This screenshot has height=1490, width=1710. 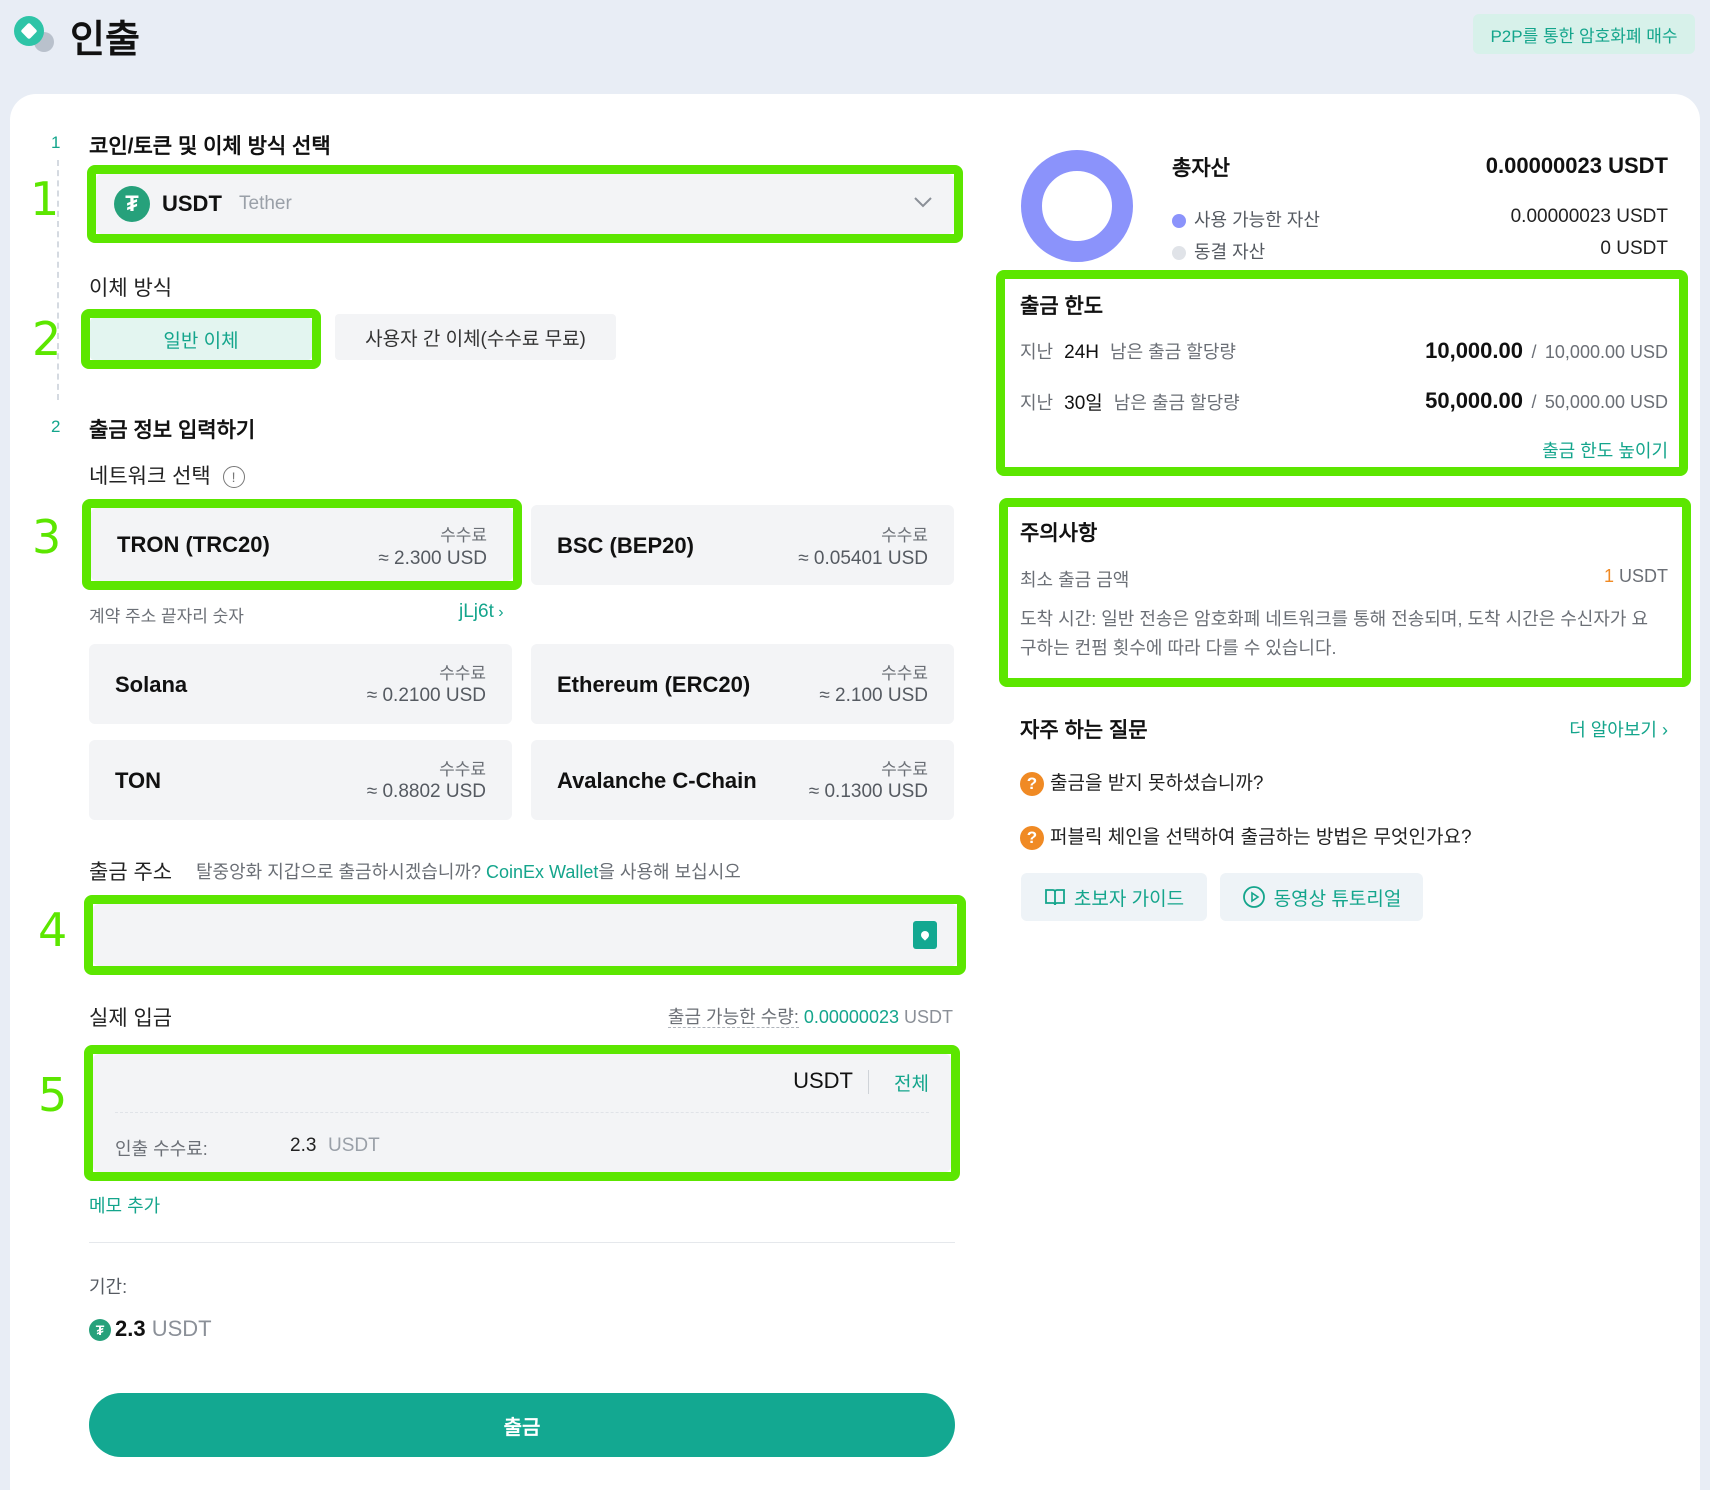 What do you see at coordinates (36, 36) in the screenshot?
I see `coinex-logo` at bounding box center [36, 36].